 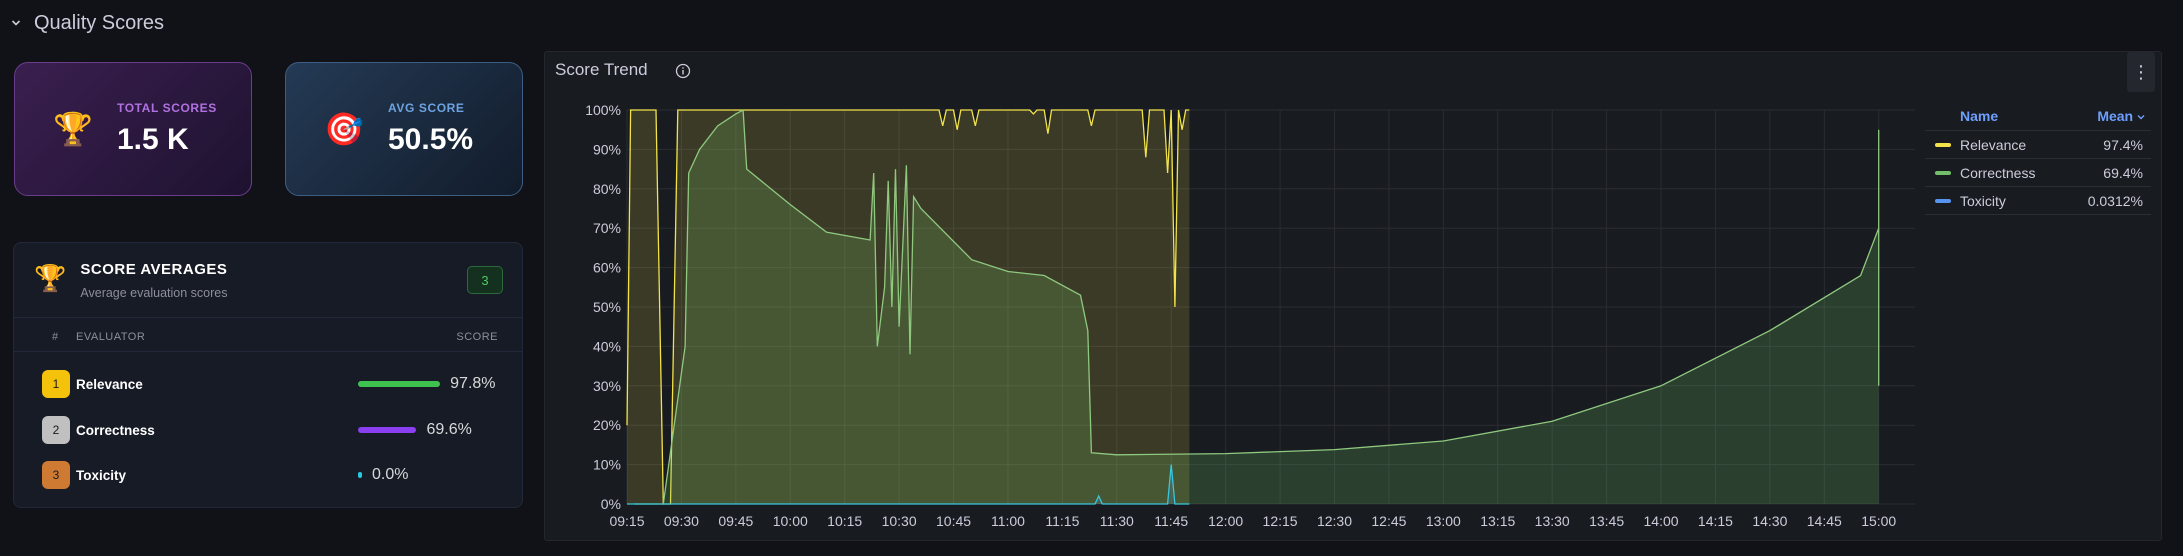 I want to click on y-tick-label: 30%, so click(x=607, y=386).